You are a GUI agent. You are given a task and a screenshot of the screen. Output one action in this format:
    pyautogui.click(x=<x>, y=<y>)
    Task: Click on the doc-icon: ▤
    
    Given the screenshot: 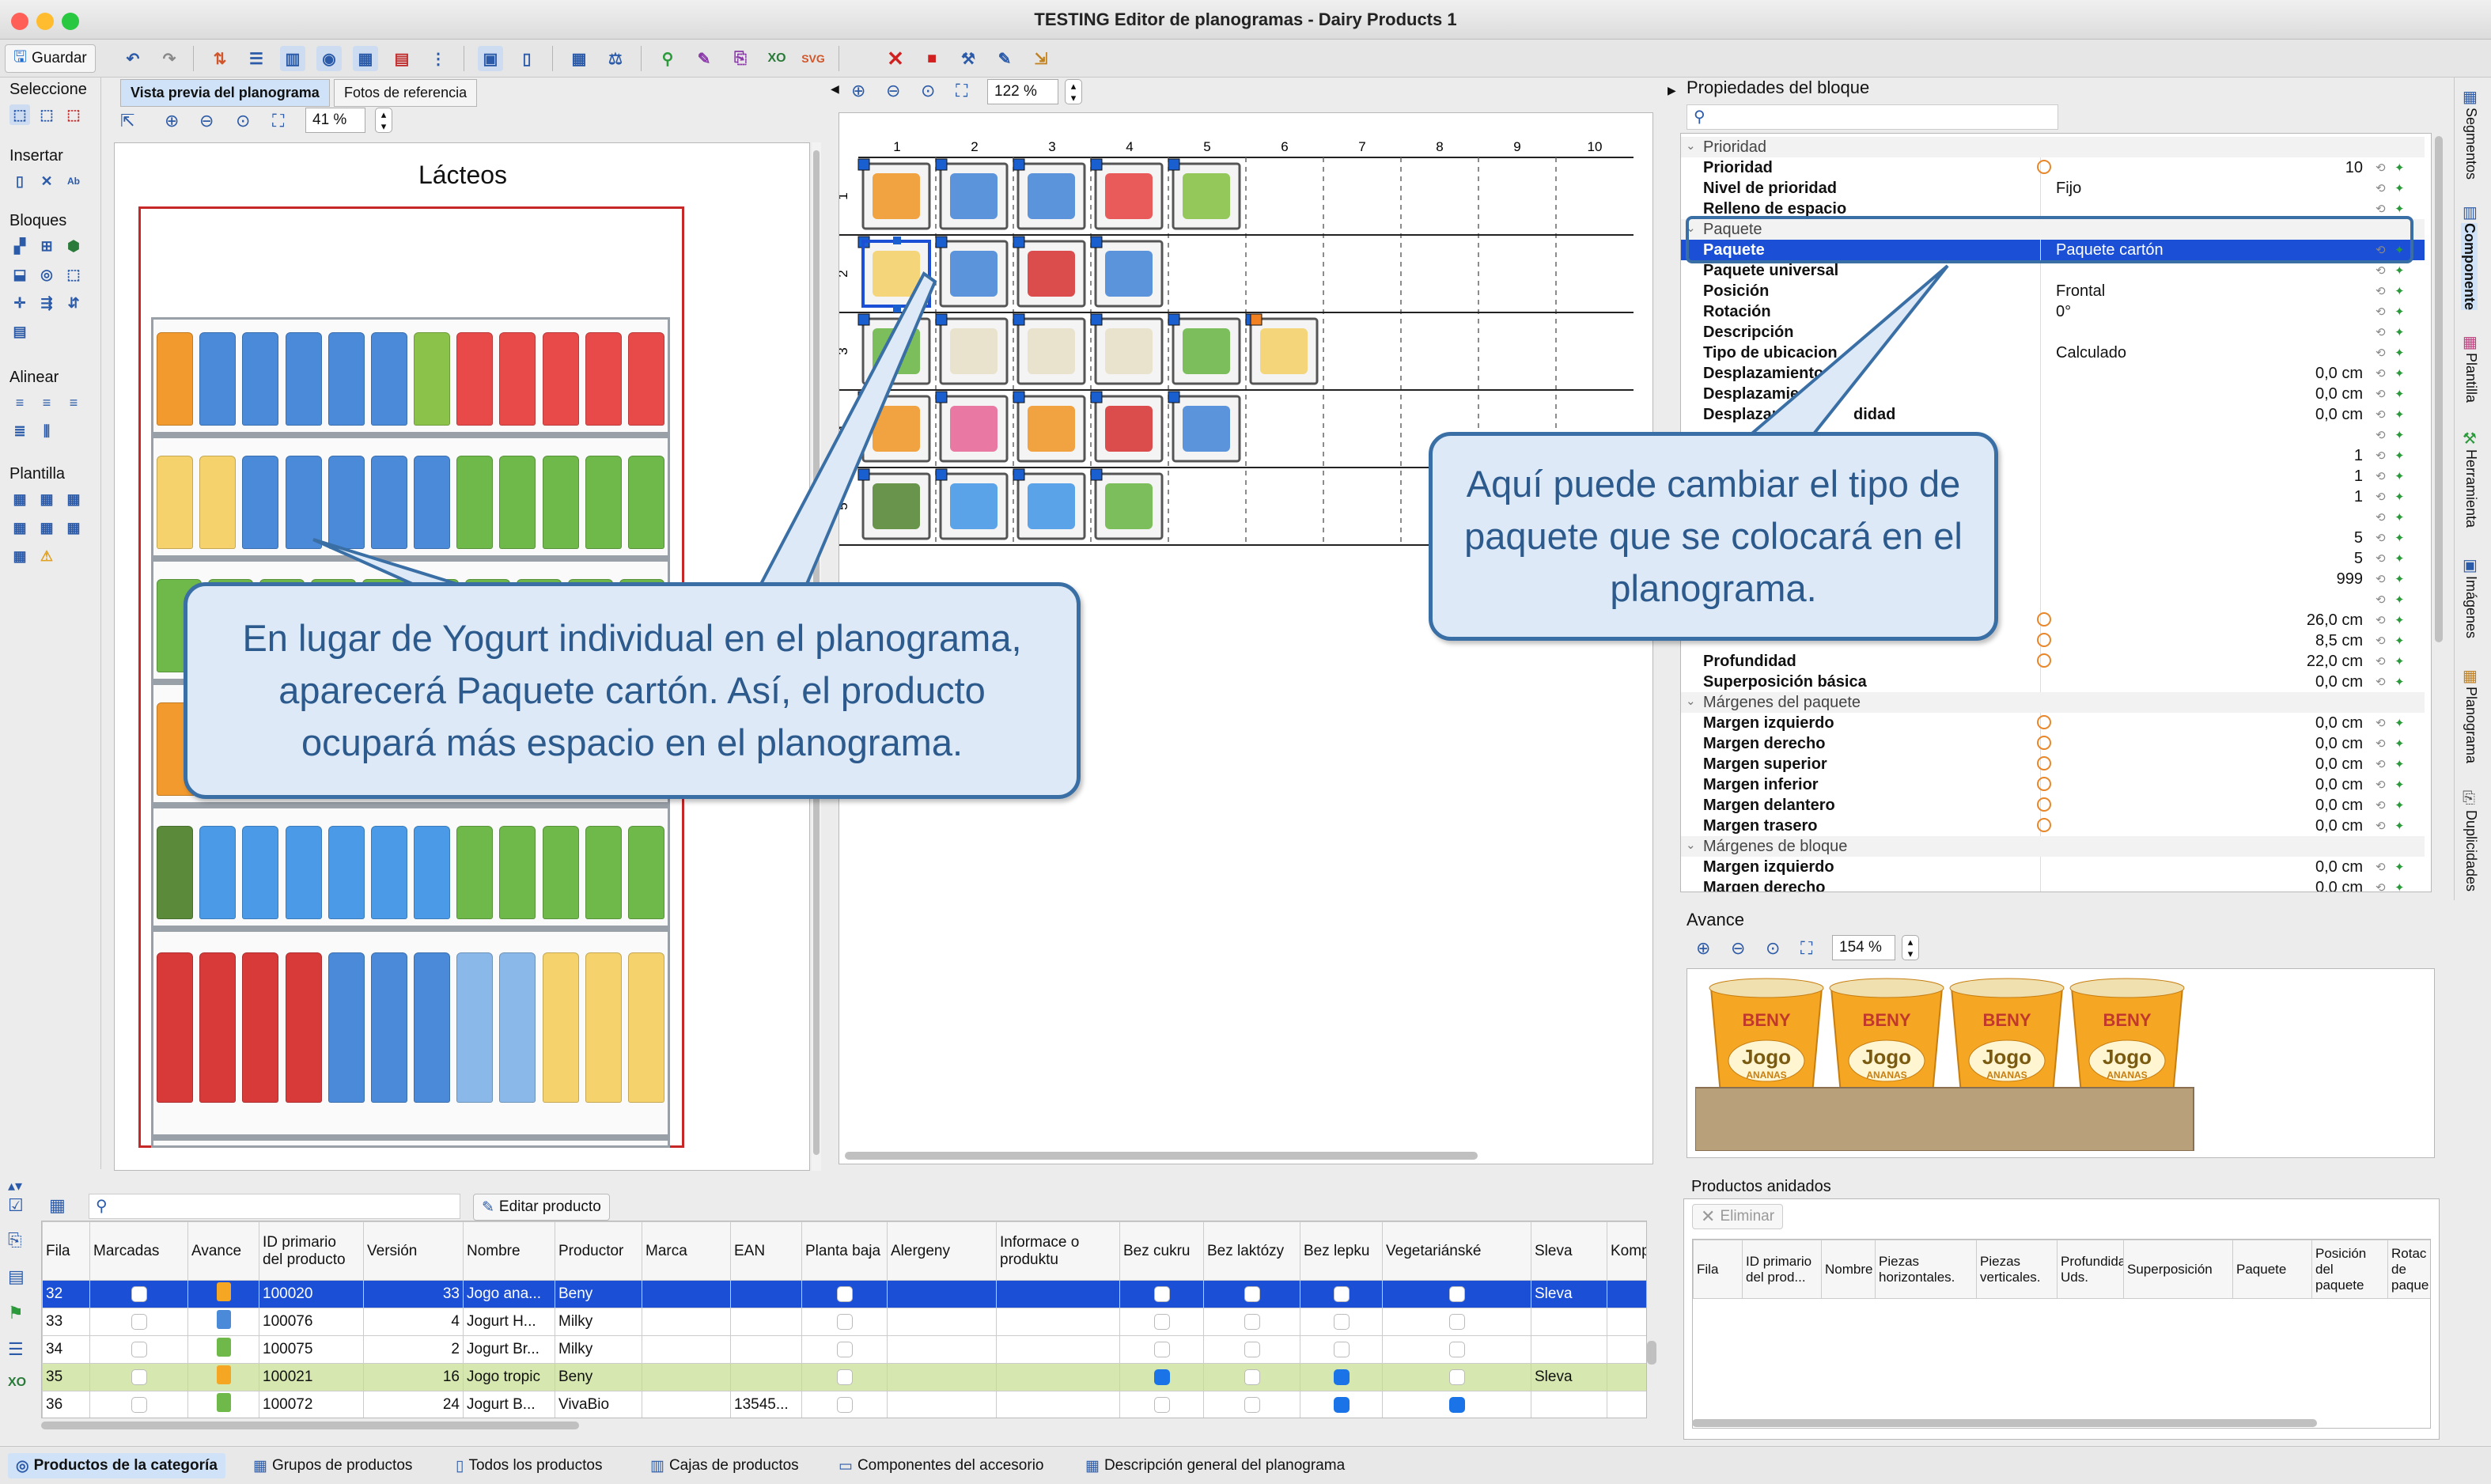 What is the action you would take?
    pyautogui.click(x=16, y=1276)
    